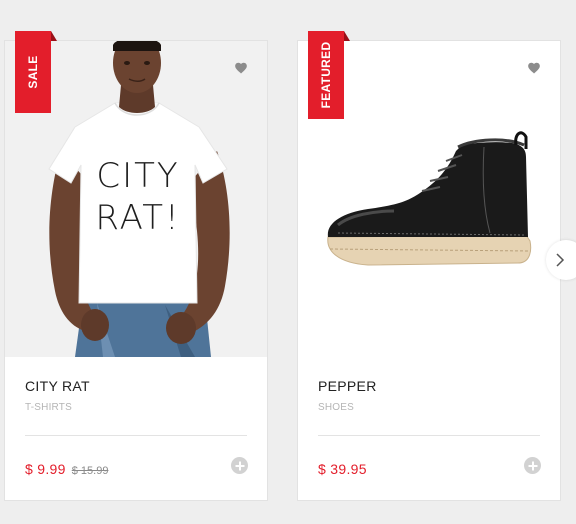 The height and width of the screenshot is (524, 576). Describe the element at coordinates (136, 429) in the screenshot. I see `product-info: CITY RAT T-SHIRTS $ 9.99 $ 15.99` at that location.